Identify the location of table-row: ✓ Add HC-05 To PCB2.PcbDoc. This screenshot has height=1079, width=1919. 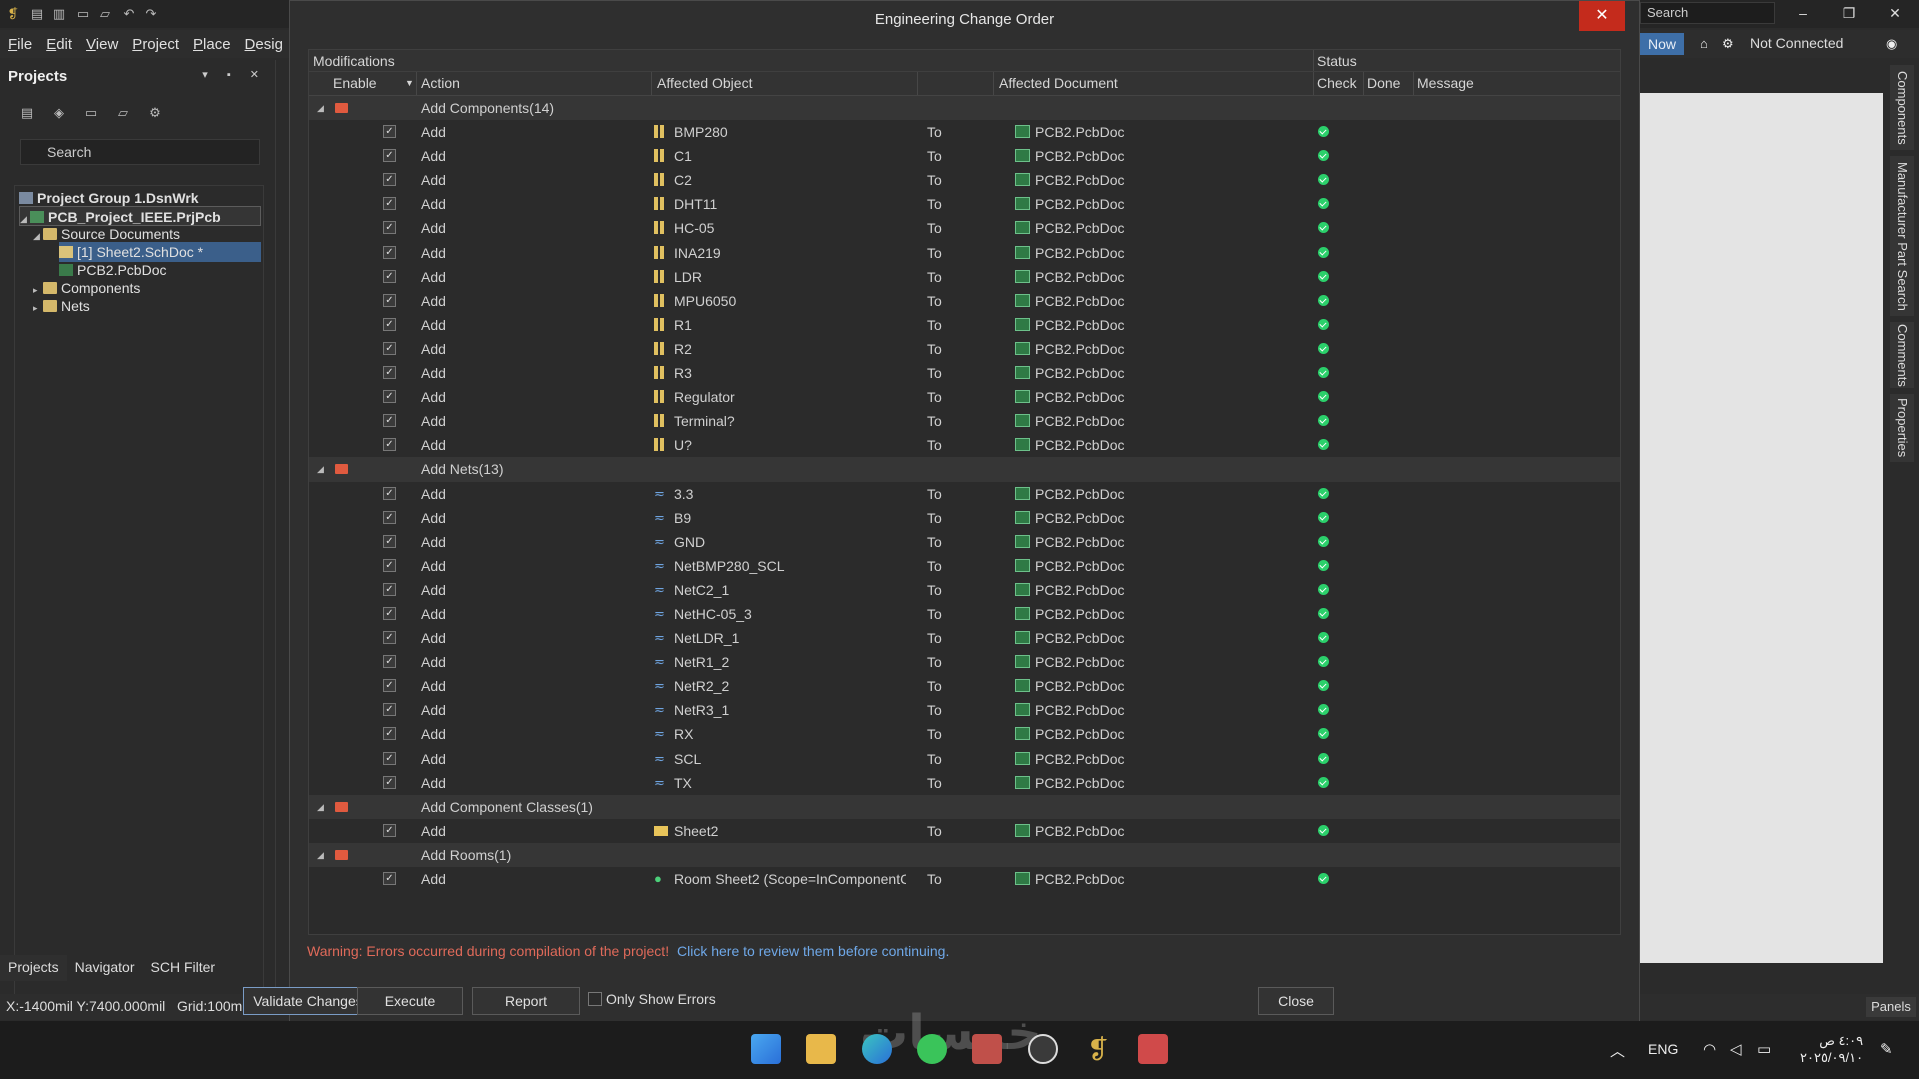
(964, 228).